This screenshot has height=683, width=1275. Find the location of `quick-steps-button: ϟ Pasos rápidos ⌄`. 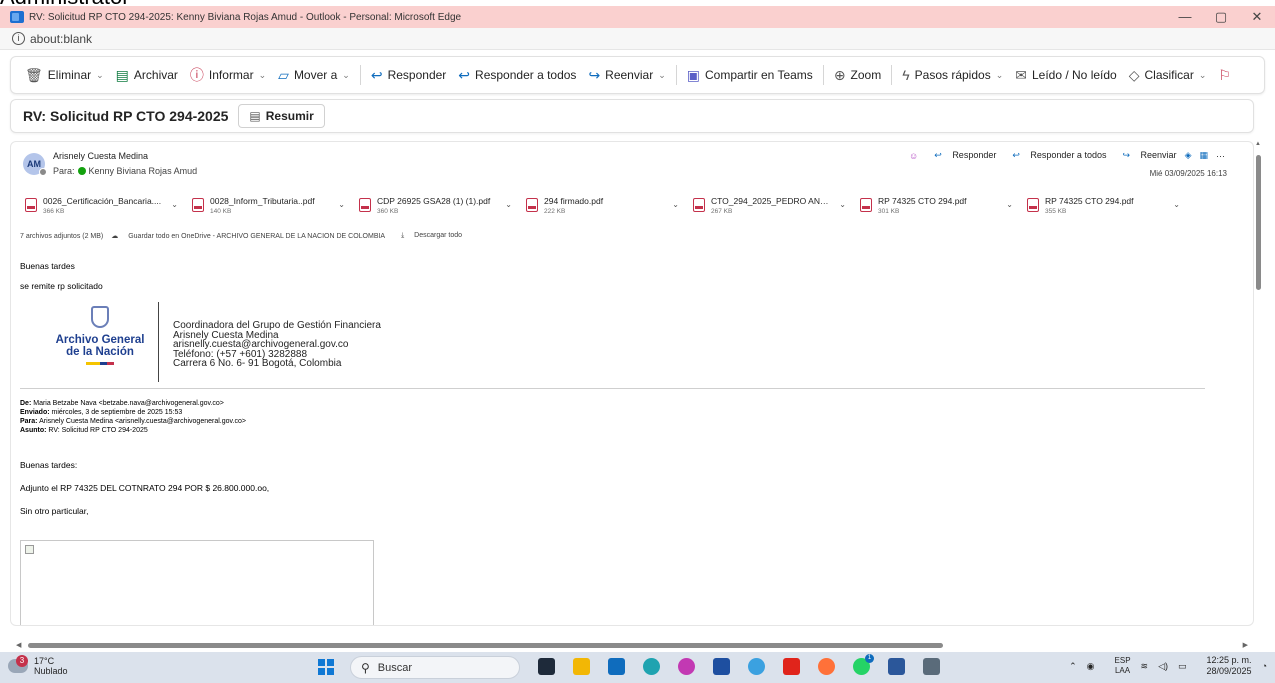

quick-steps-button: ϟ Pasos rápidos ⌄ is located at coordinates (952, 75).